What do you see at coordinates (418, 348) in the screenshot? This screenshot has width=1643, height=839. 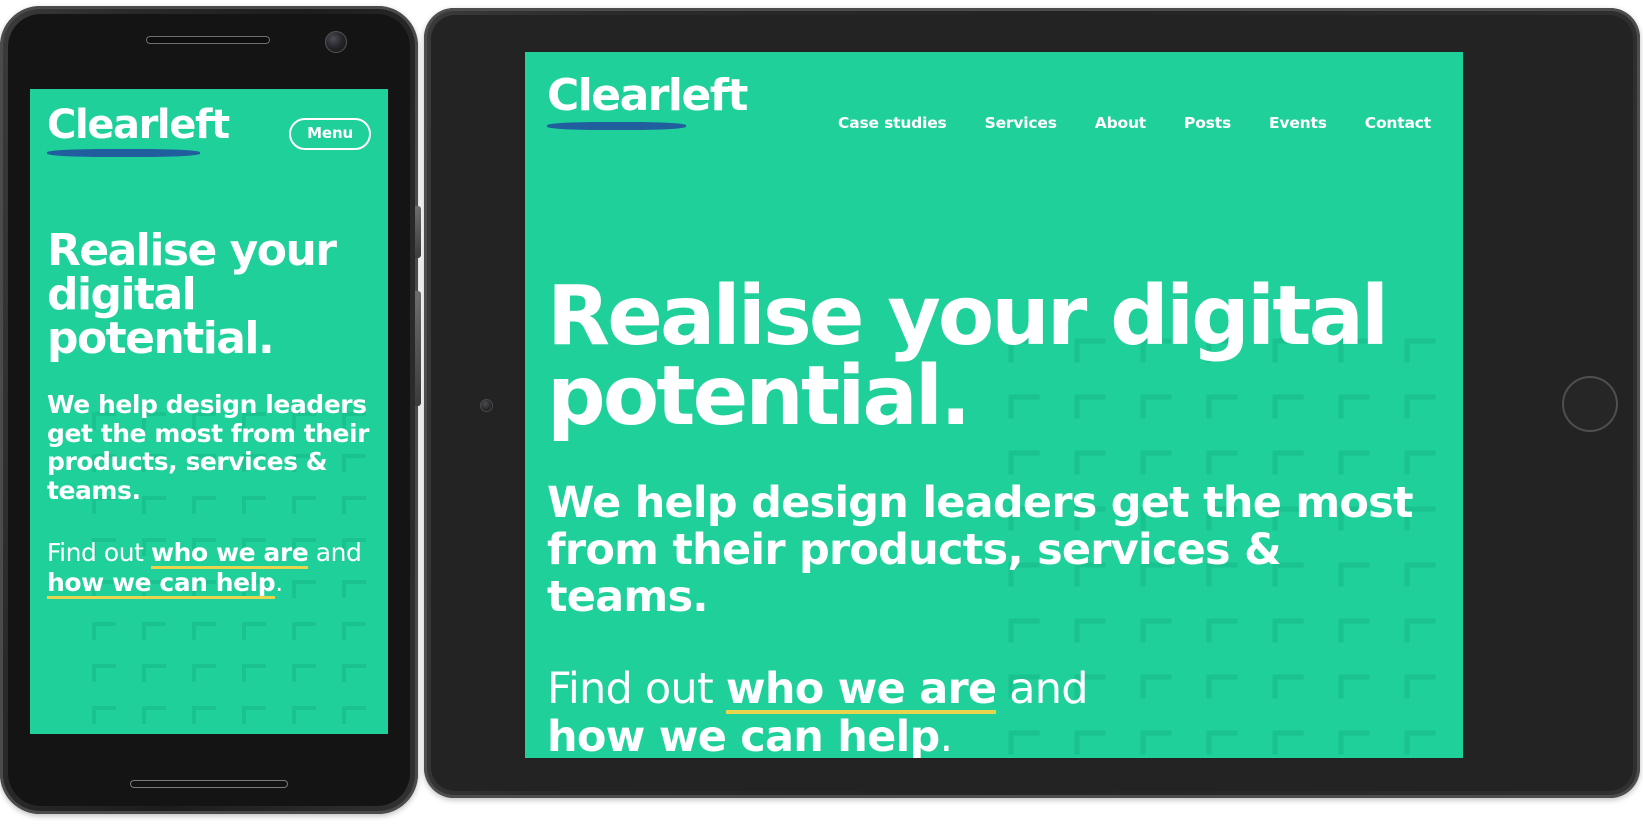 I see `phone-power-button` at bounding box center [418, 348].